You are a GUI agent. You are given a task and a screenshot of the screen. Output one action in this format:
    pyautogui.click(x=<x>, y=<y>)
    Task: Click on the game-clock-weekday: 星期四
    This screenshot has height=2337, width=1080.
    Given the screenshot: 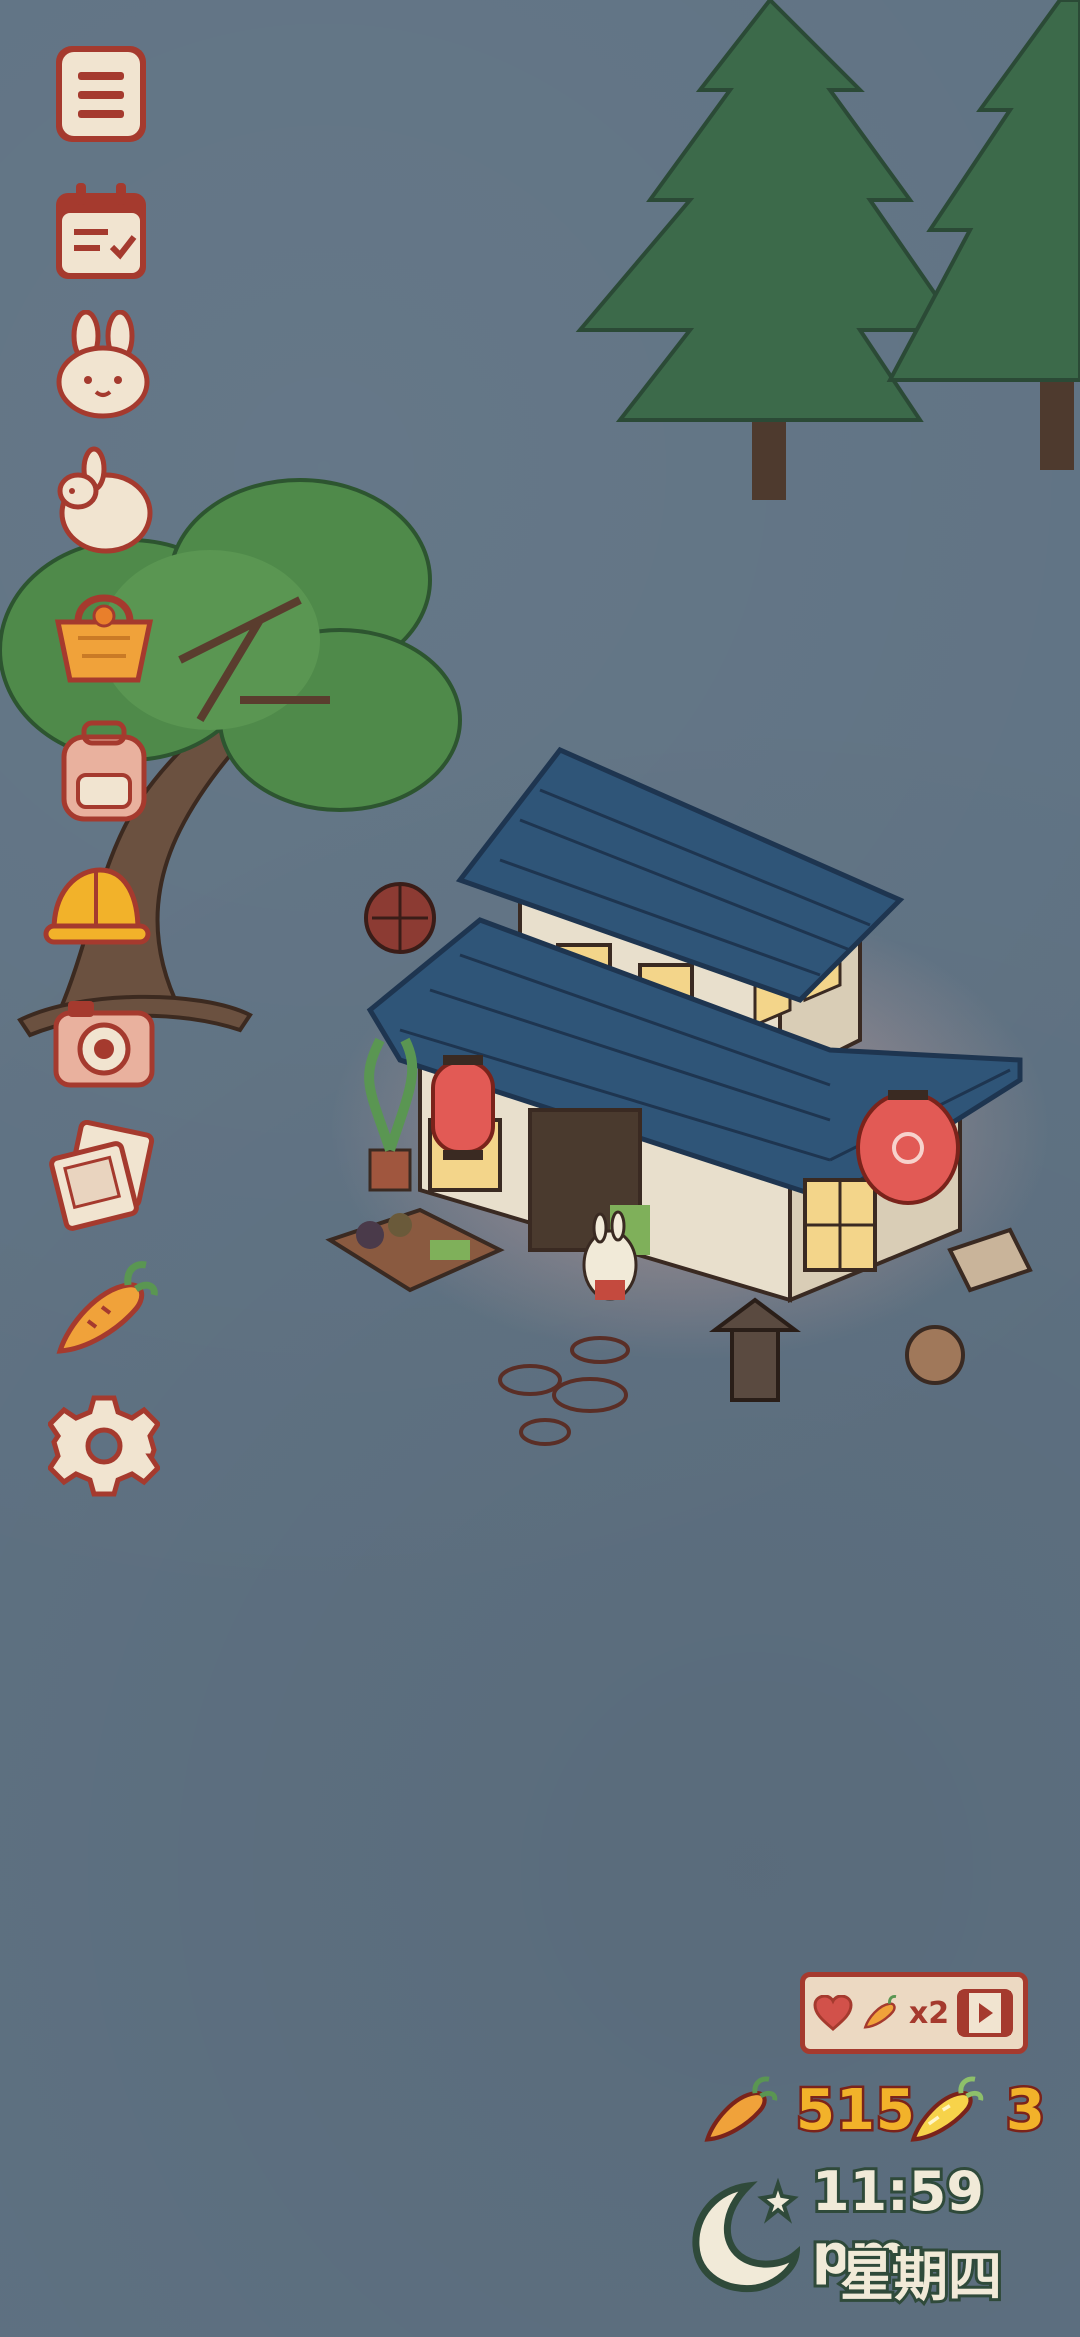 What is the action you would take?
    pyautogui.click(x=921, y=2276)
    